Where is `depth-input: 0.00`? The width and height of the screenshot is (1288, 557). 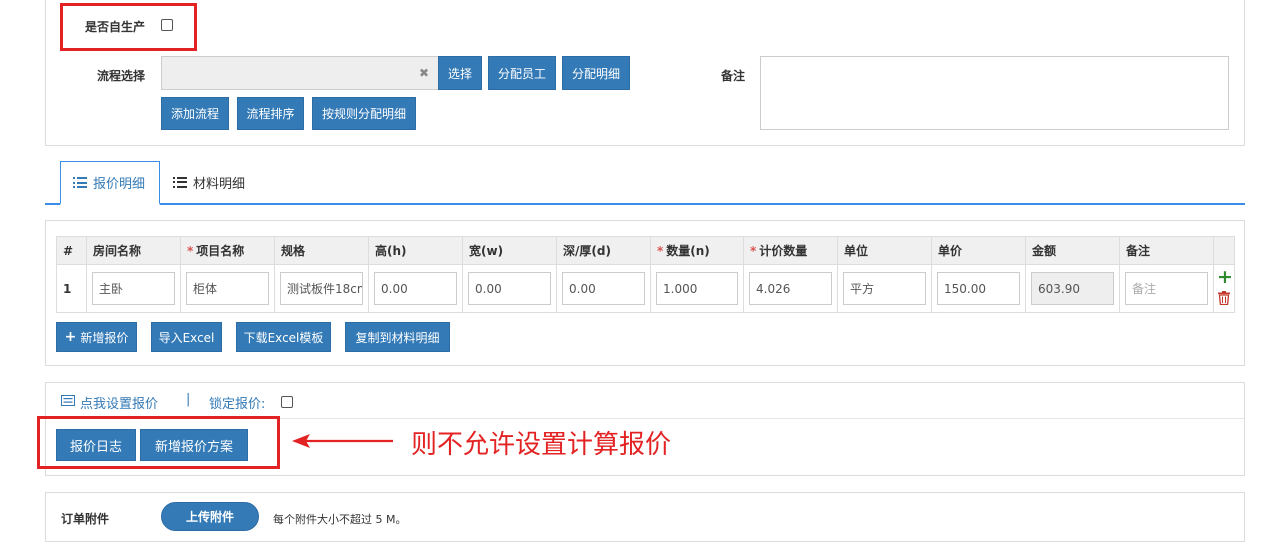
depth-input: 0.00 is located at coordinates (603, 288).